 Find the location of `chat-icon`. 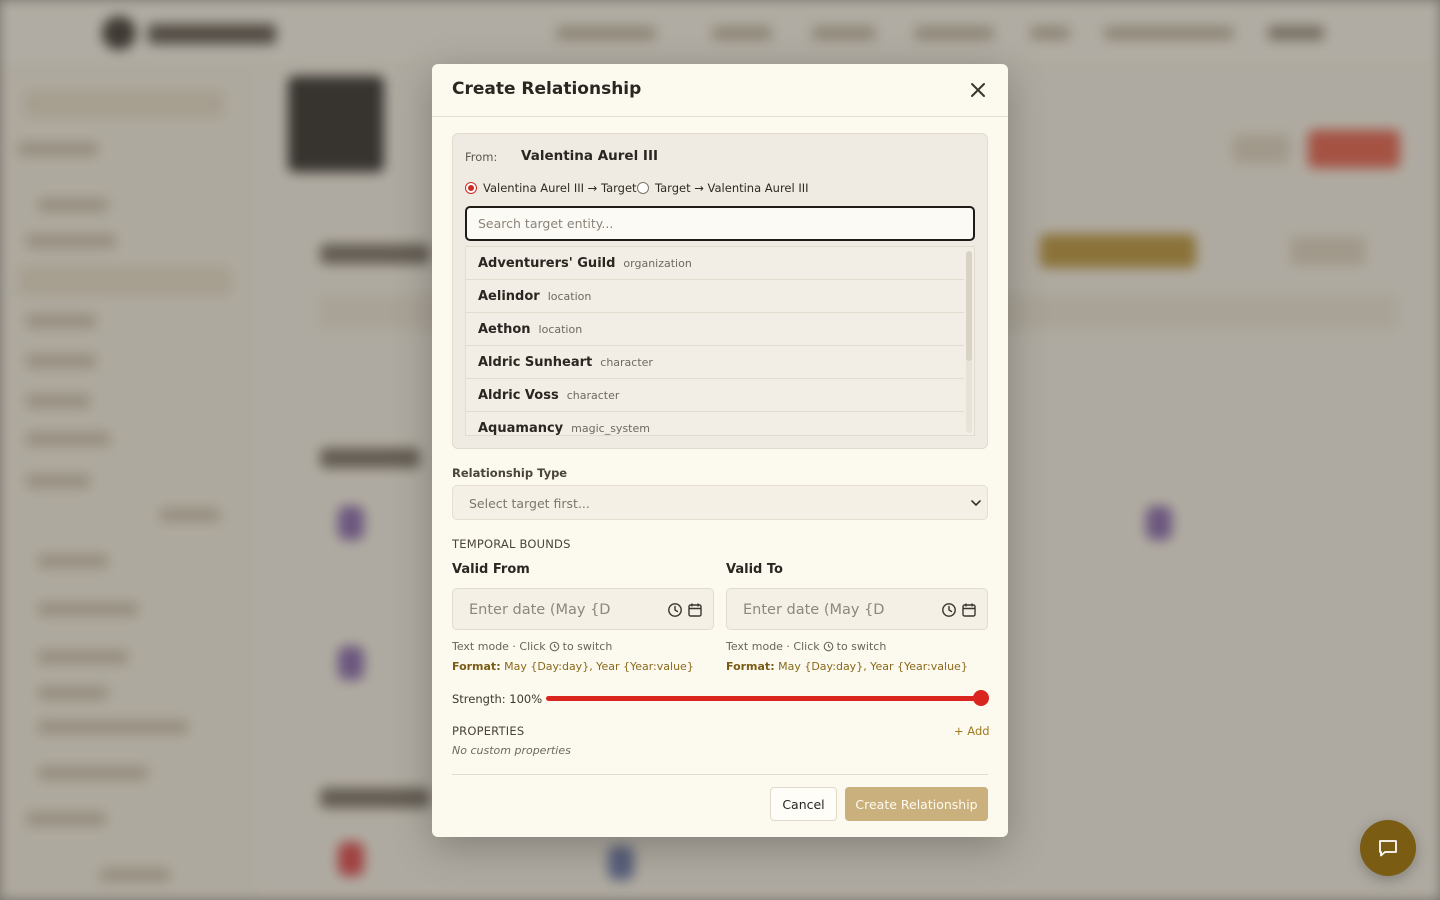

chat-icon is located at coordinates (1388, 848).